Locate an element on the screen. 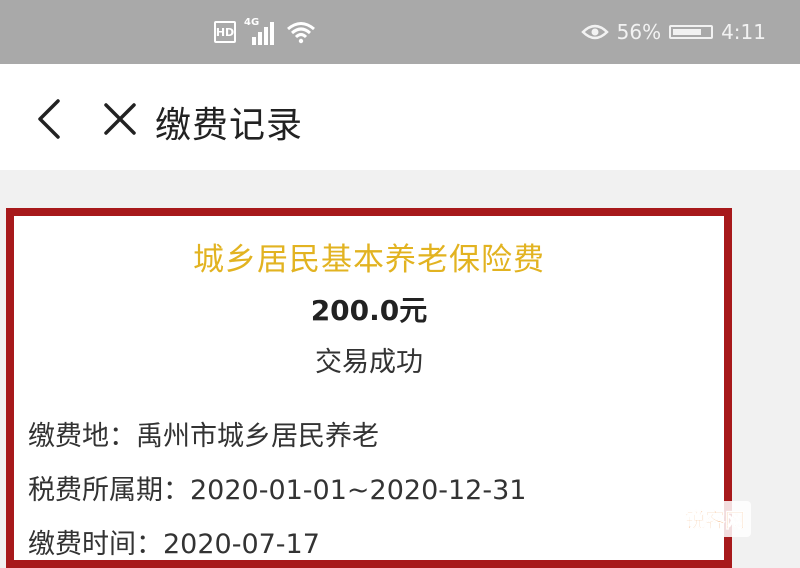 The height and width of the screenshot is (568, 800). signal-icon: 4G is located at coordinates (261, 31).